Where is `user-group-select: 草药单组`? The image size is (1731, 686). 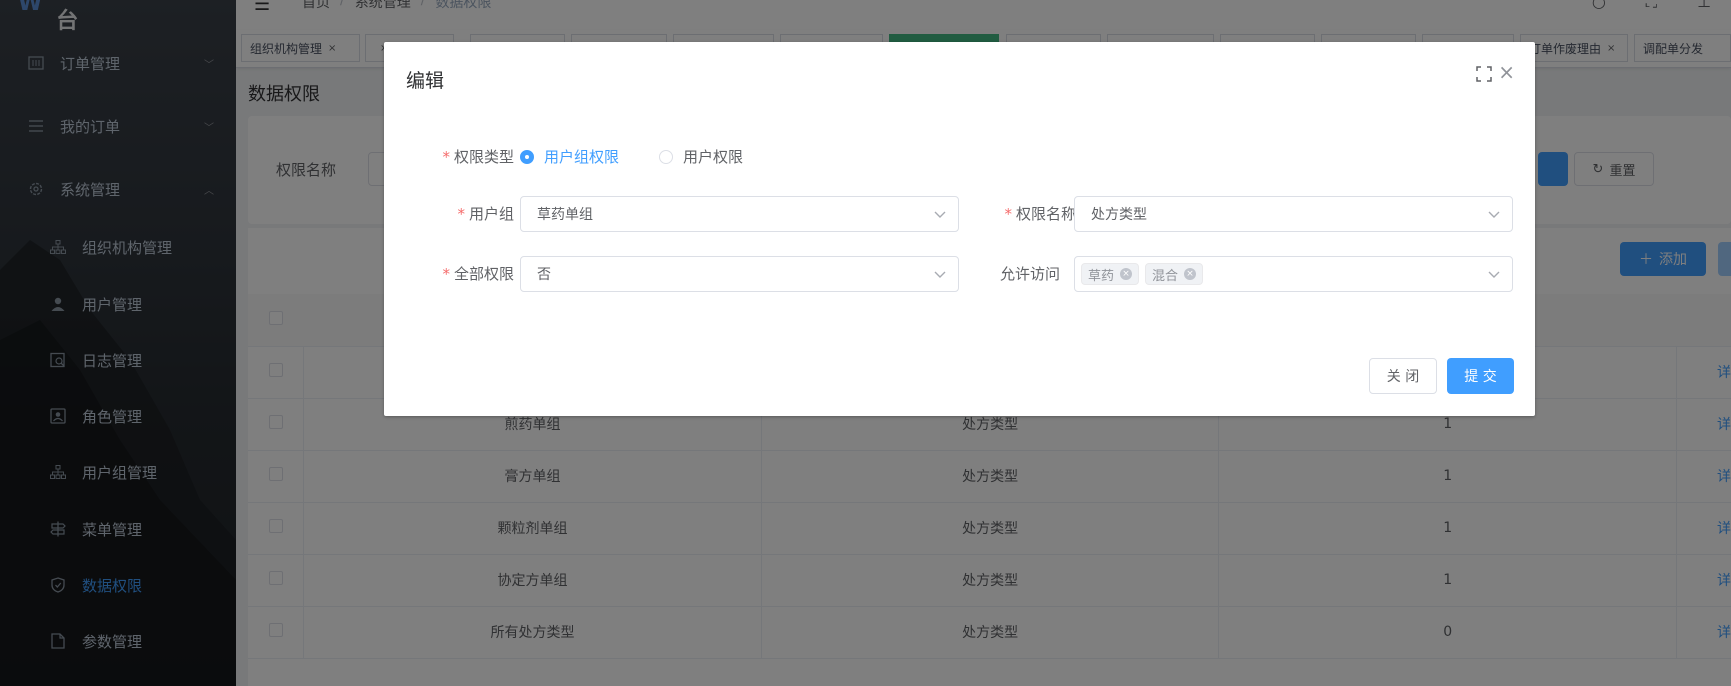 user-group-select: 草药单组 is located at coordinates (739, 214).